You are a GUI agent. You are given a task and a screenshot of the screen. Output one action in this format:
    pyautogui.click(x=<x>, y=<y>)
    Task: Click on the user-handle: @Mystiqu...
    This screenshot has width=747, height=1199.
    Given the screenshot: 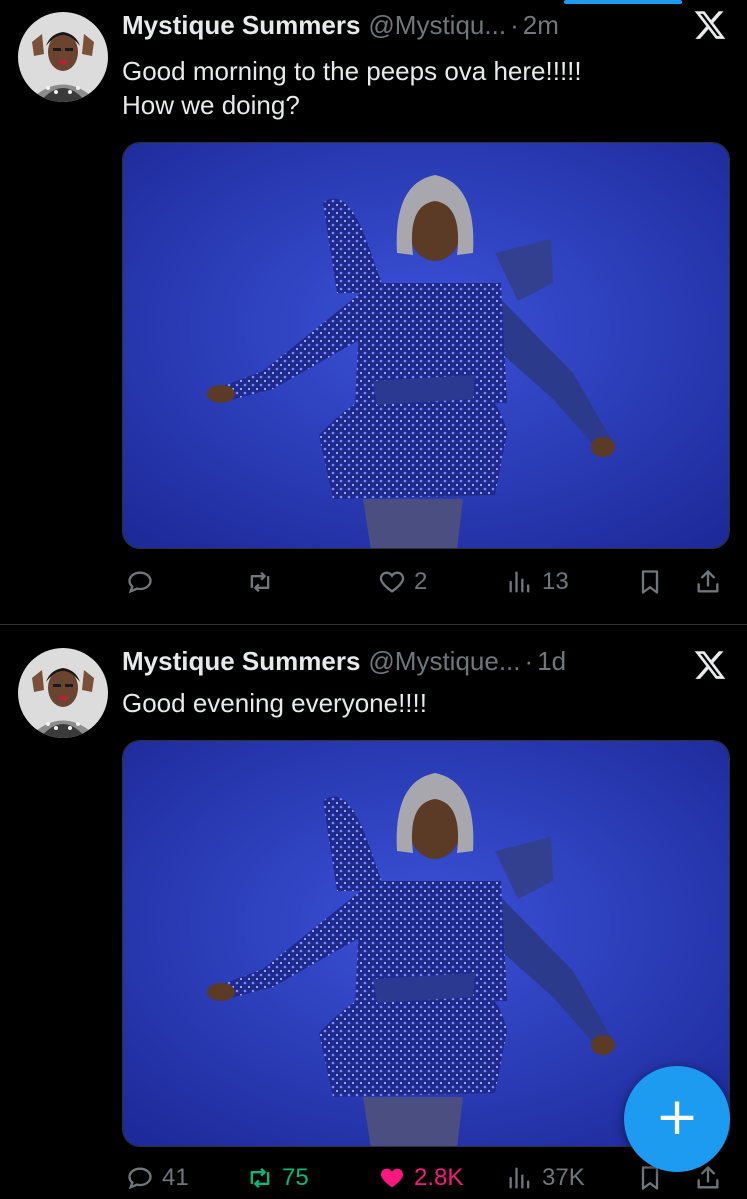 What is the action you would take?
    pyautogui.click(x=437, y=25)
    